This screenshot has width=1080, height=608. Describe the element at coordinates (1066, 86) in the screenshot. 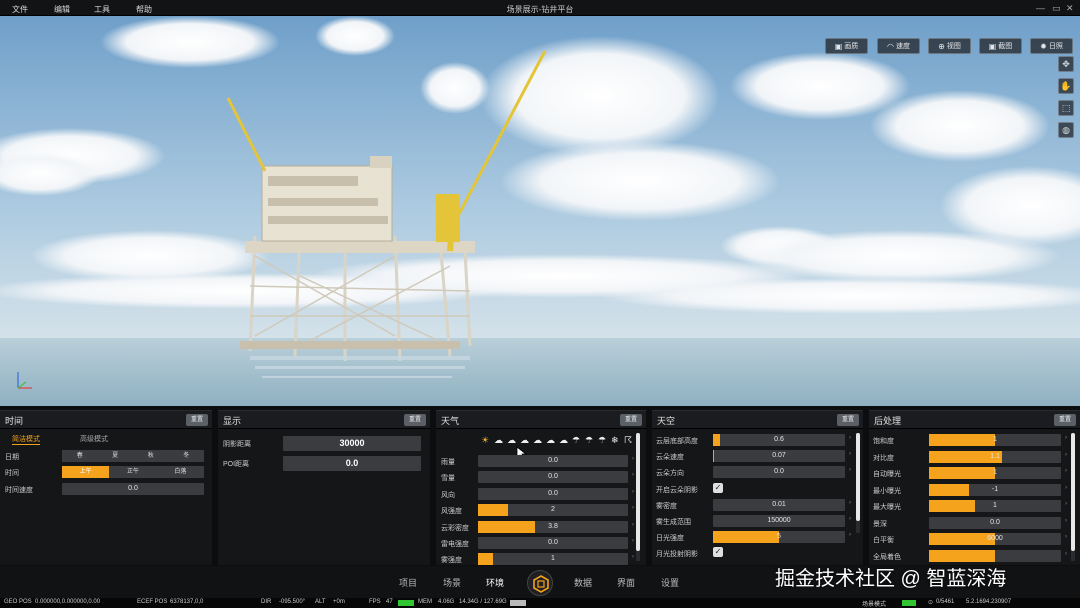

I see `pan-icon: ✋` at that location.